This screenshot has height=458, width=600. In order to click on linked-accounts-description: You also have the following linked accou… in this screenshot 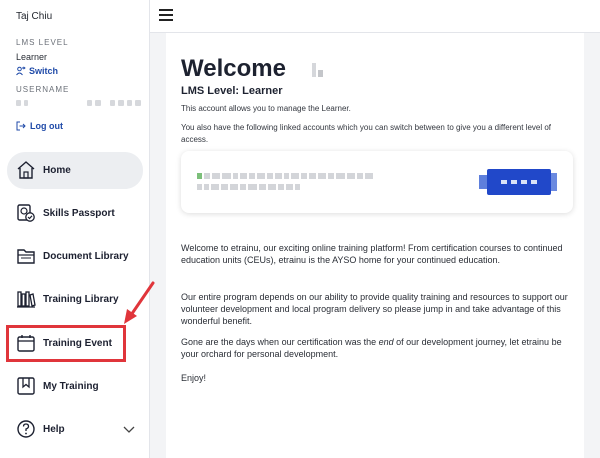, I will do `click(366, 133)`.